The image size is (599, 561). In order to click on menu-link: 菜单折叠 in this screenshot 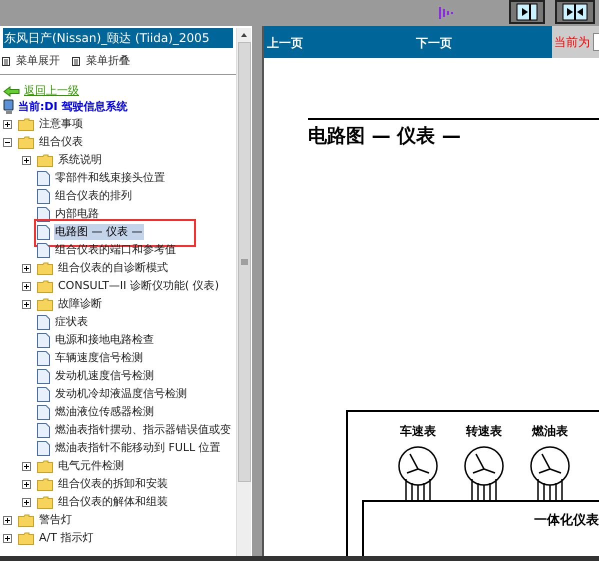, I will do `click(108, 61)`.